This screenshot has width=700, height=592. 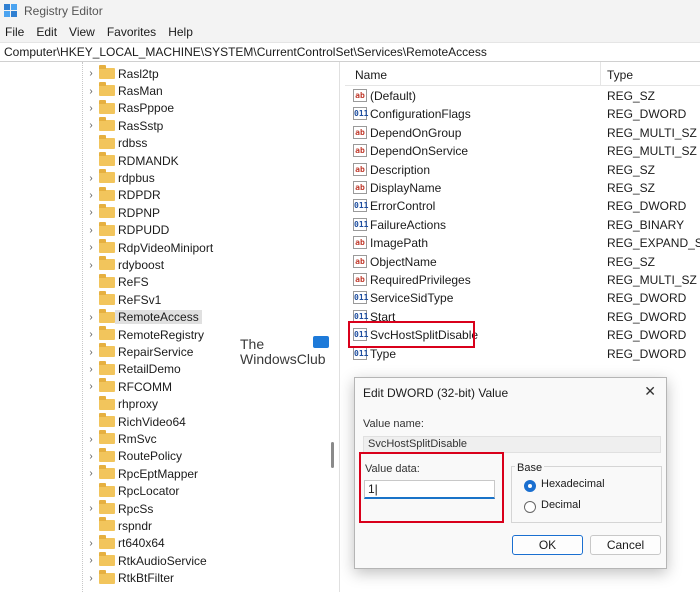 I want to click on tree-item: › RemoteAccess, so click(x=165, y=317).